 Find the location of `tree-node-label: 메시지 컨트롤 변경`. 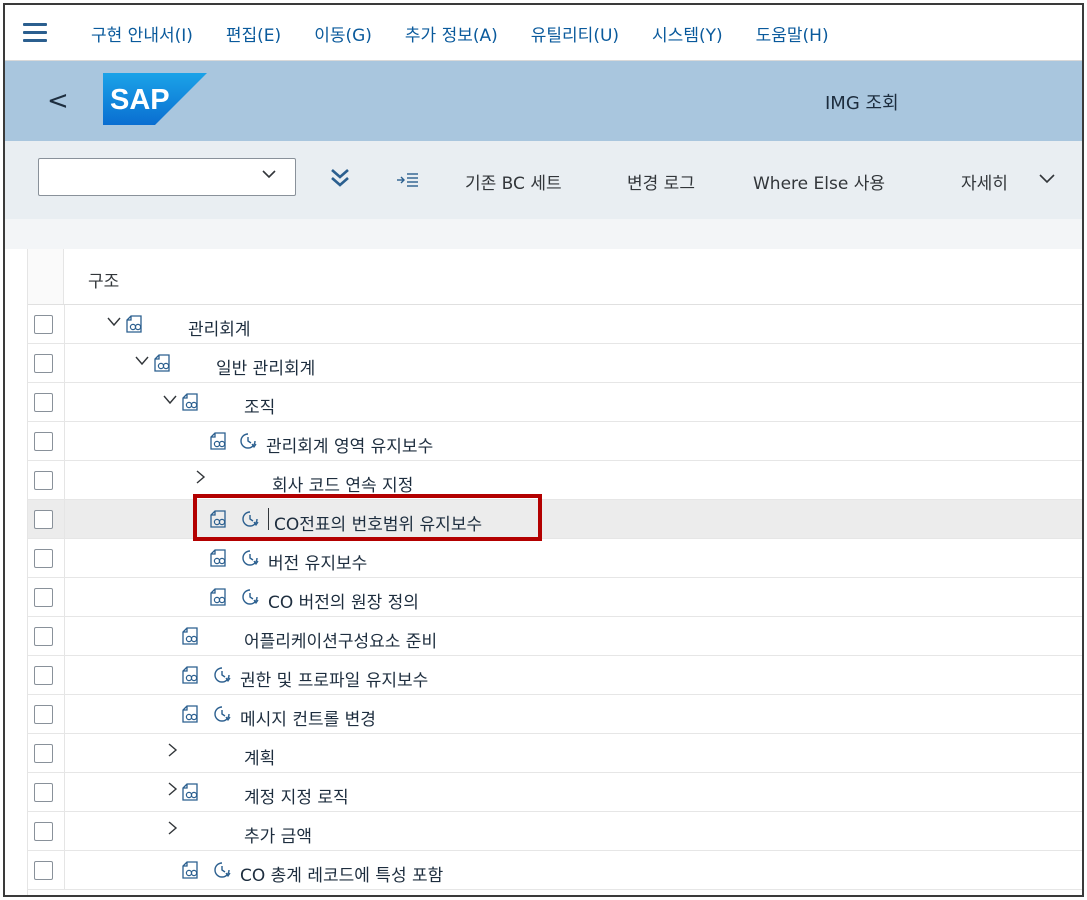

tree-node-label: 메시지 컨트롤 변경 is located at coordinates (308, 717).